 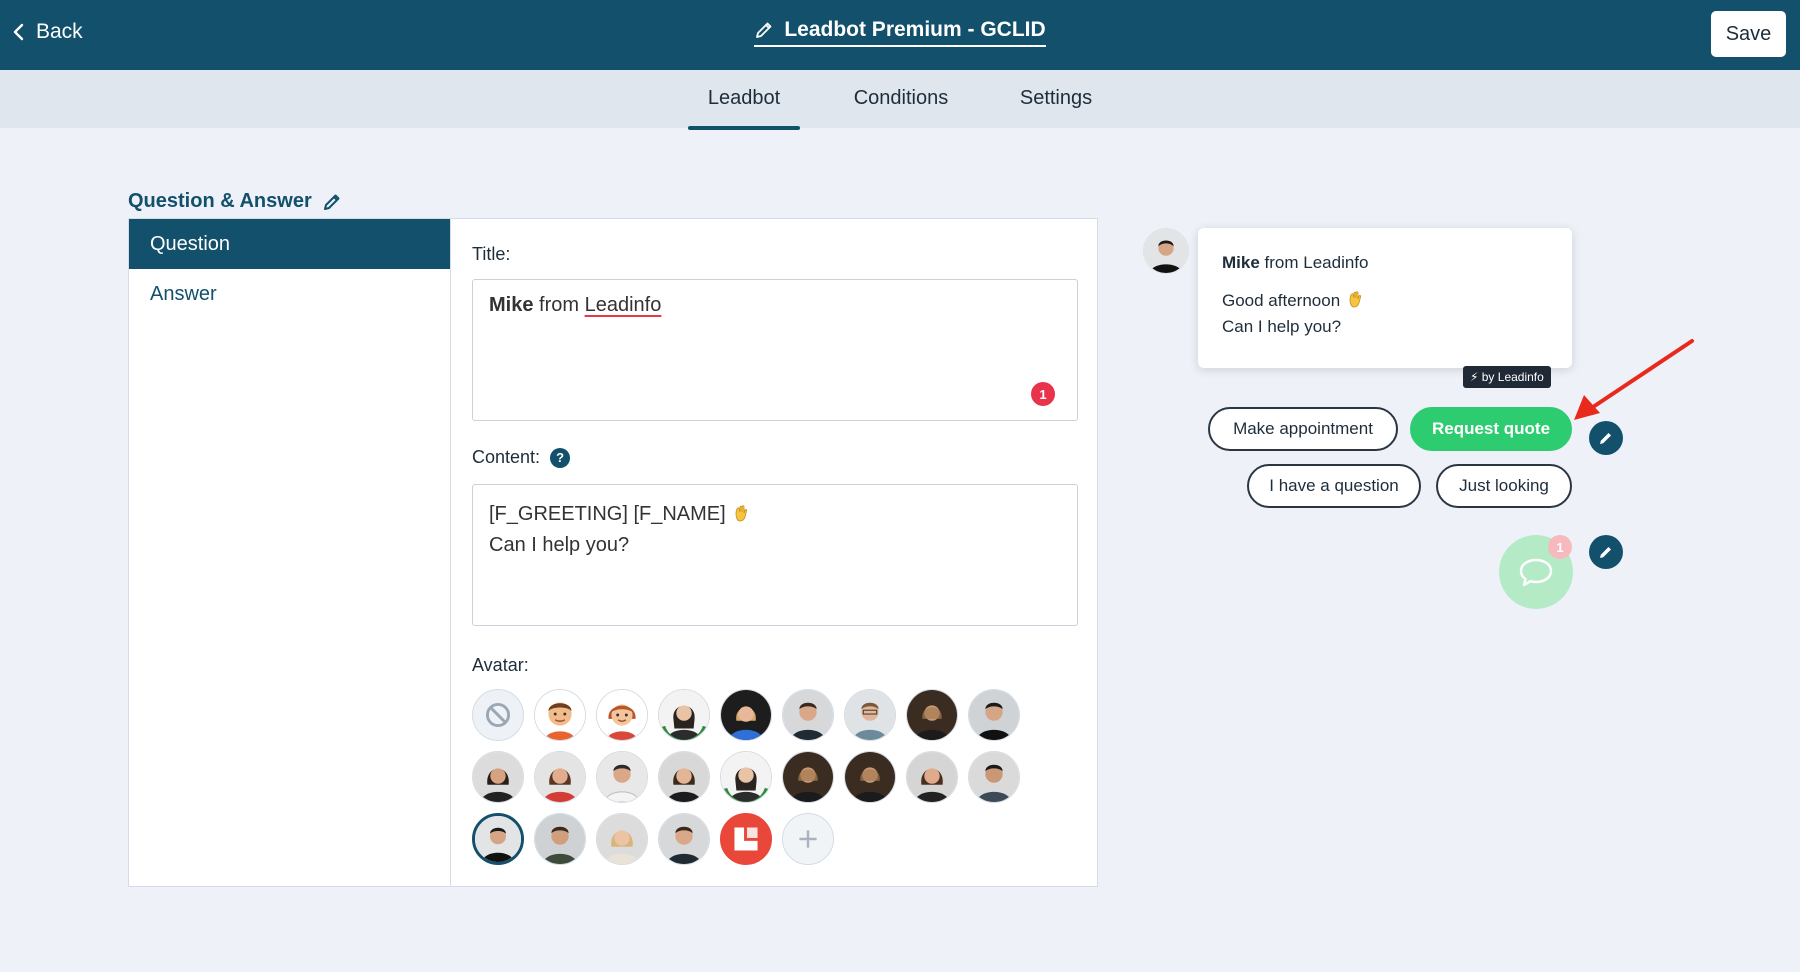 What do you see at coordinates (1560, 547) in the screenshot?
I see `chat-unread-badge: 1` at bounding box center [1560, 547].